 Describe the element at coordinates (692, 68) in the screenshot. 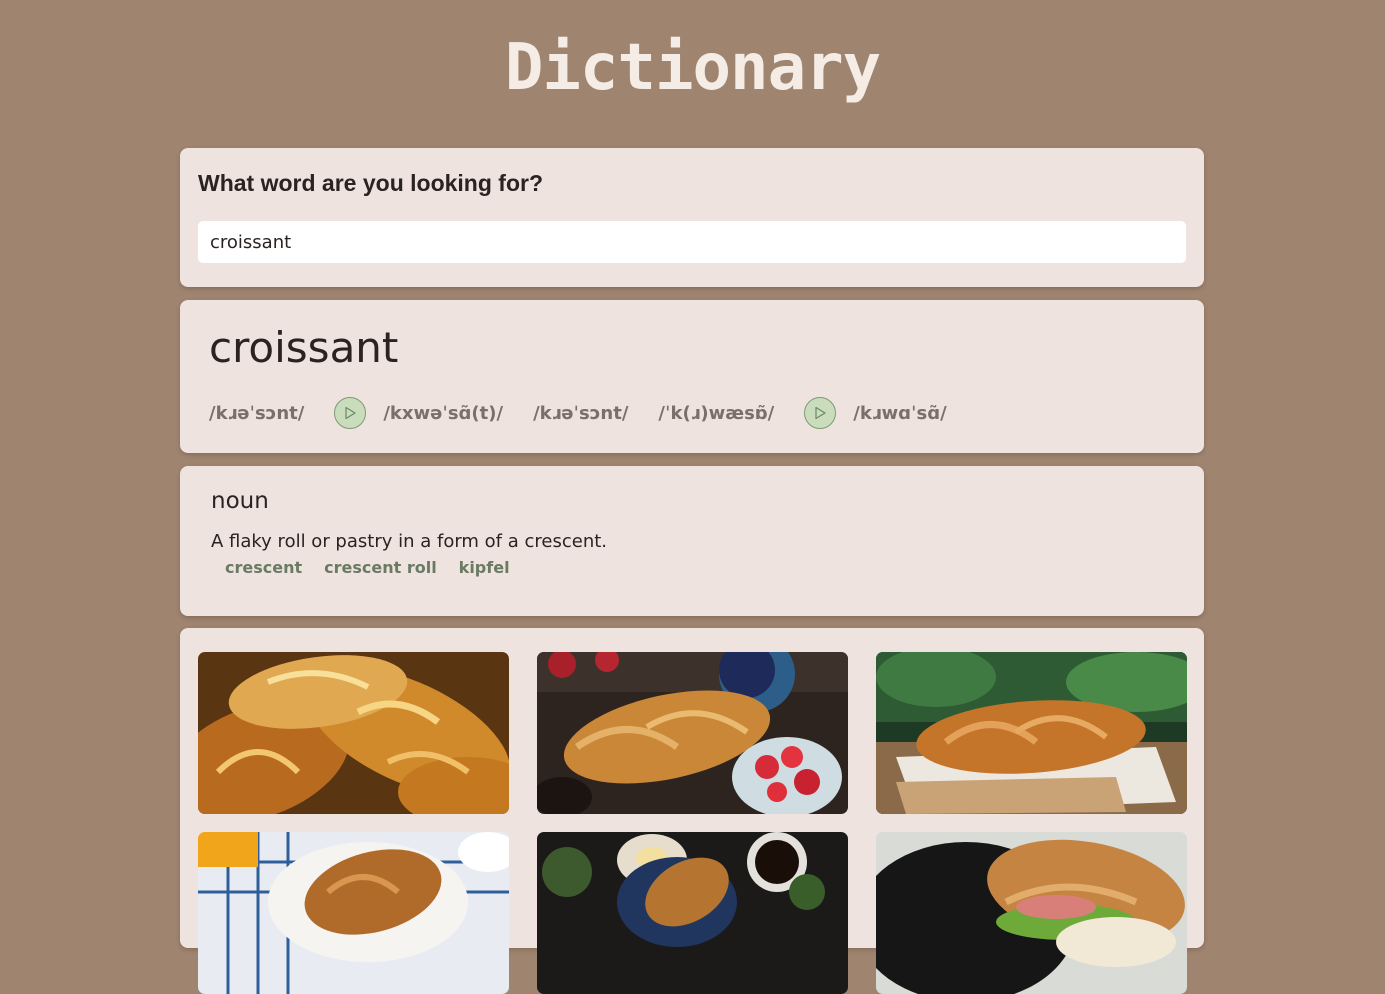

I see `app-title: Dictionary` at that location.